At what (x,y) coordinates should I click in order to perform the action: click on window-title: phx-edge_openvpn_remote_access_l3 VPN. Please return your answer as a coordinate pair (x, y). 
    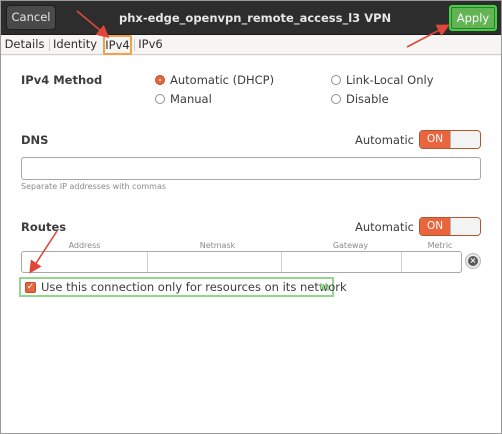
    Looking at the image, I should click on (255, 18).